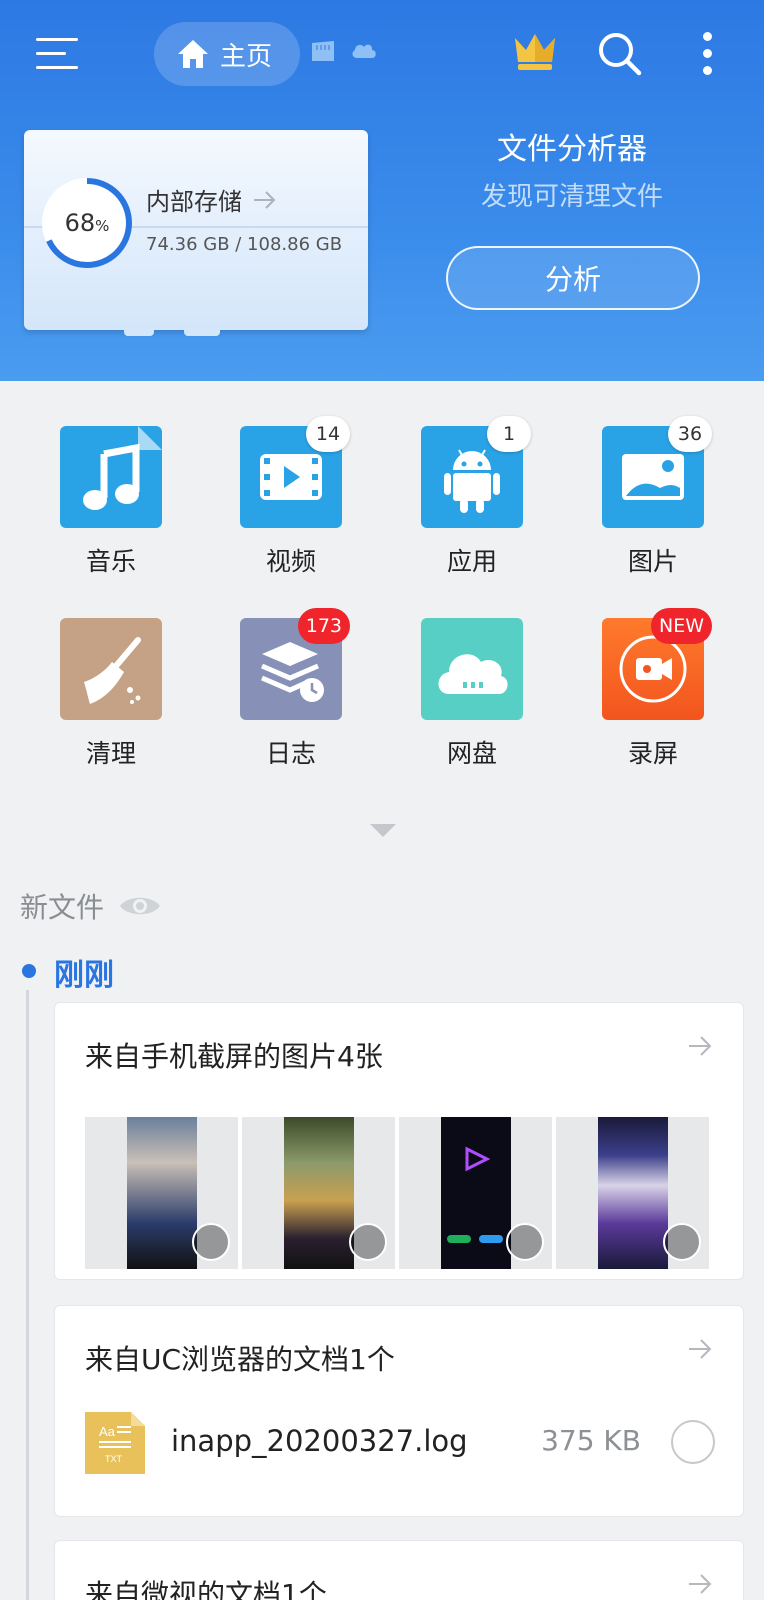 The width and height of the screenshot is (764, 1600). Describe the element at coordinates (323, 51) in the screenshot. I see `sdcard-icon` at that location.